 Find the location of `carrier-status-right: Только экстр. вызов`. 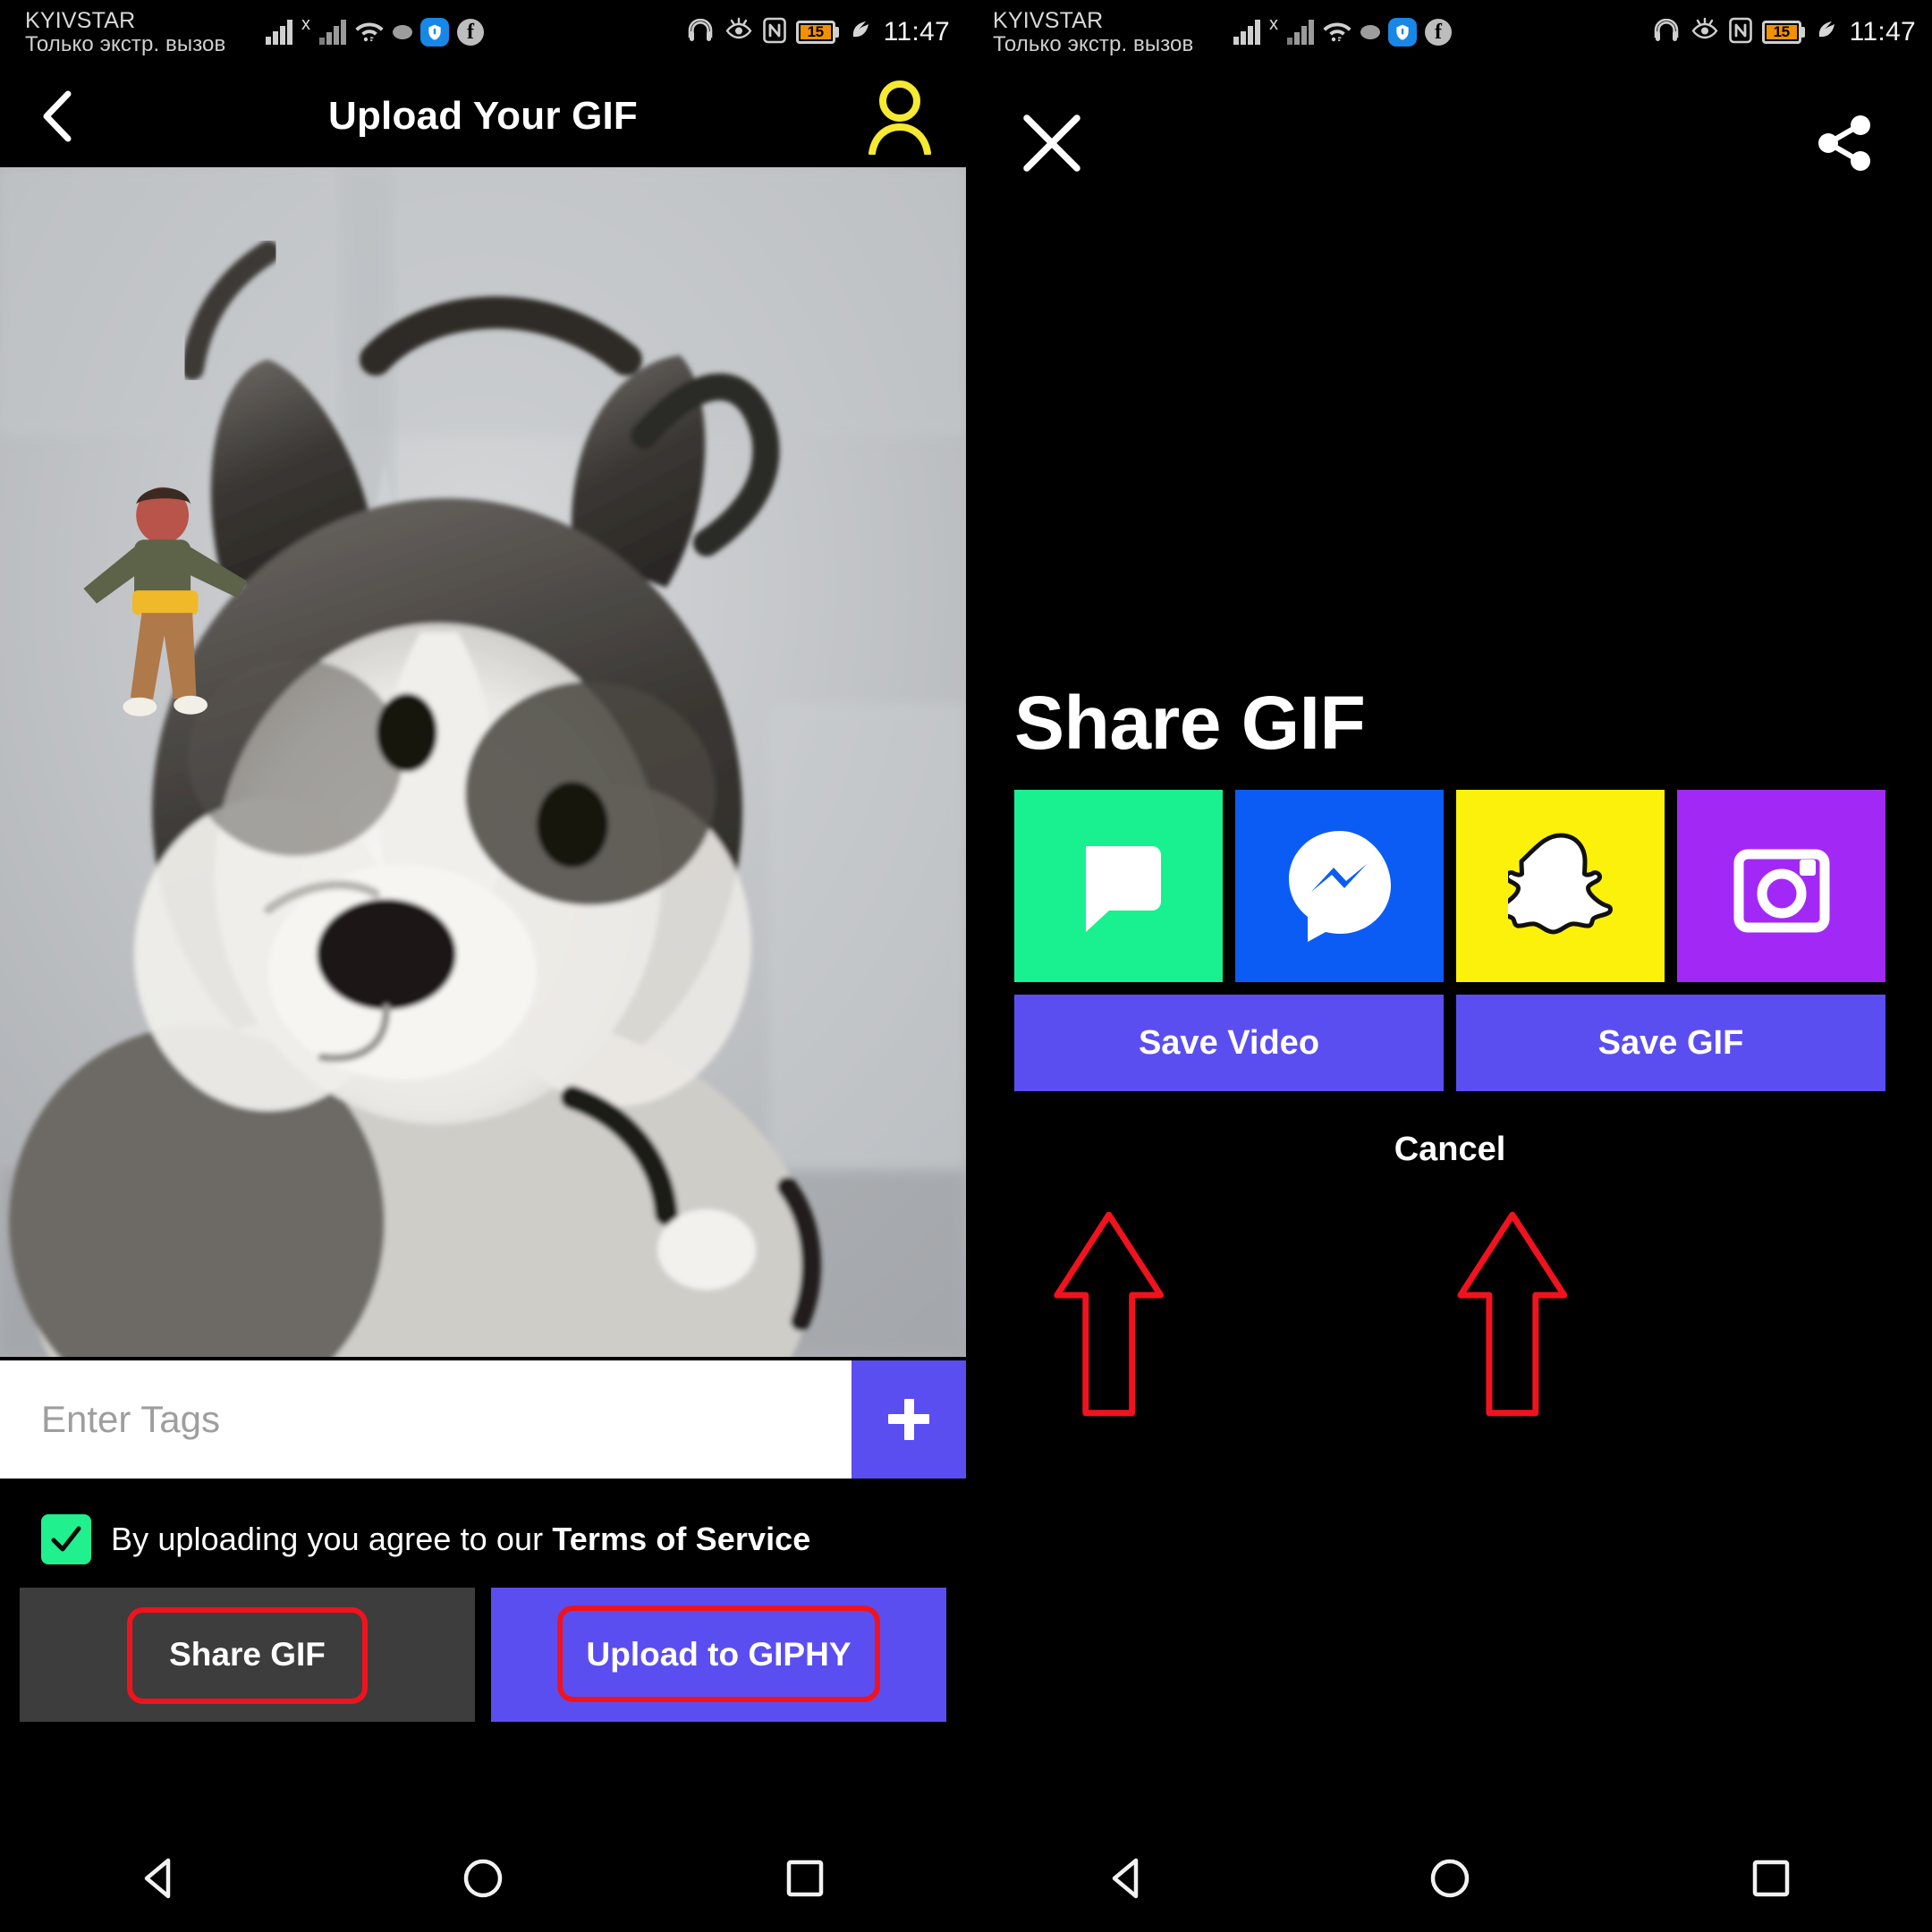

carrier-status-right: Только экстр. вызов is located at coordinates (1093, 43).